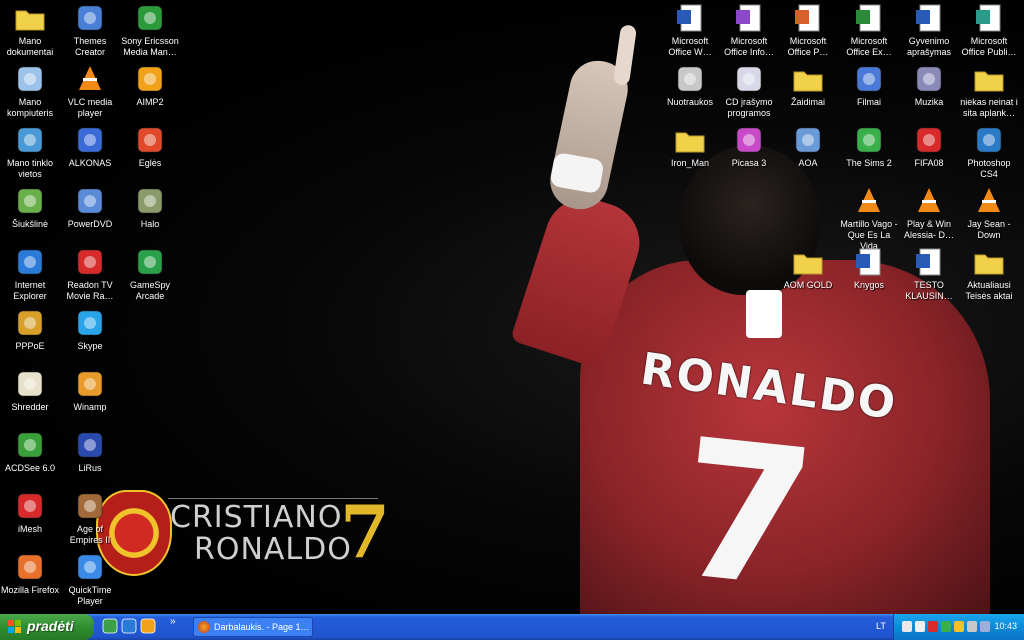  I want to click on desktop-icon-label: Muzika, so click(929, 102).